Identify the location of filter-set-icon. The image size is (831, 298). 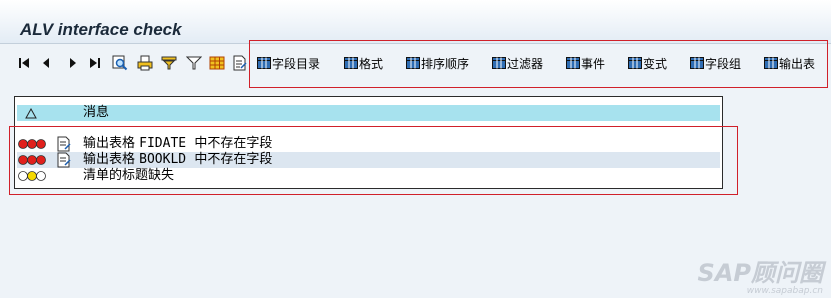
(169, 63).